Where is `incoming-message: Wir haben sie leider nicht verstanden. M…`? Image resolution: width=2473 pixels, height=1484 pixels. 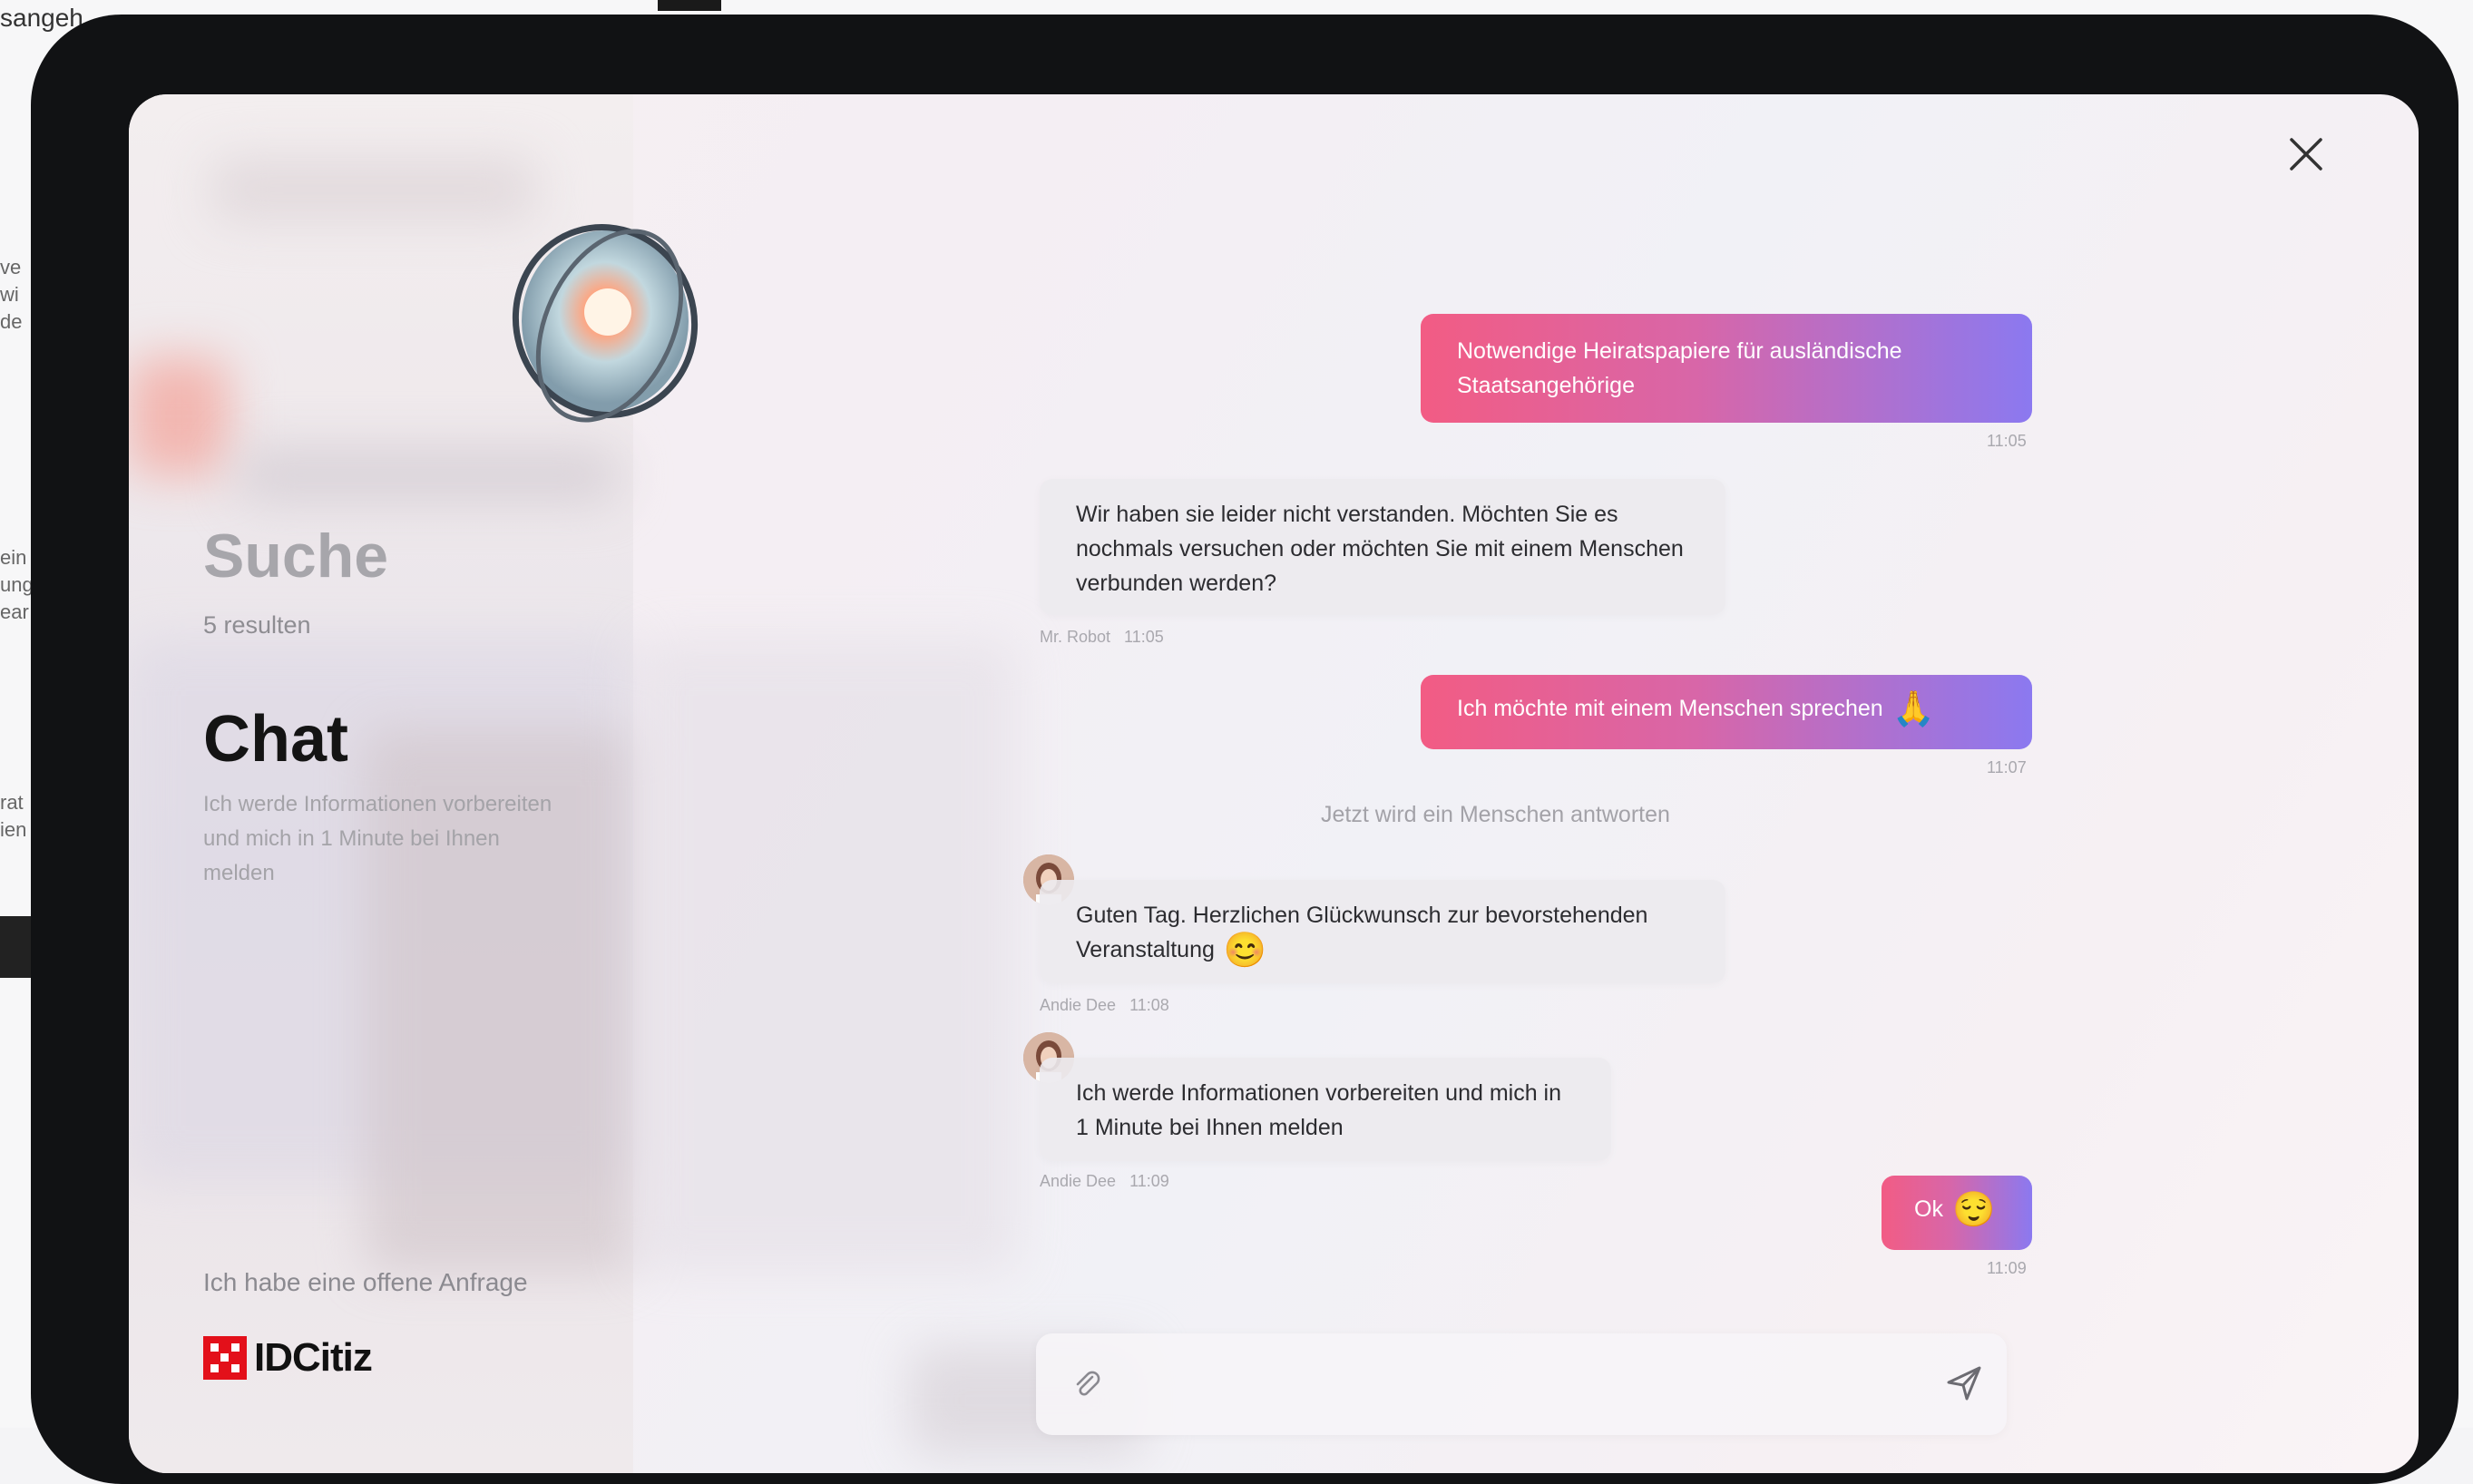
incoming-message: Wir haben sie leider nicht verstanden. M… is located at coordinates (1382, 547).